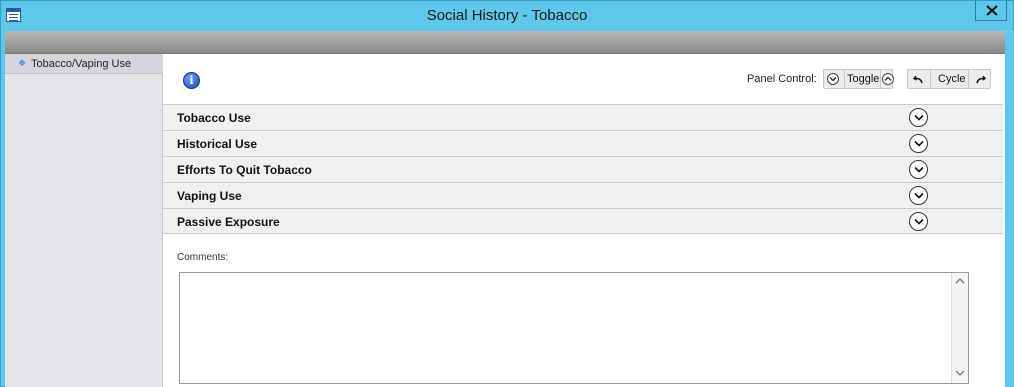 Image resolution: width=1014 pixels, height=387 pixels. I want to click on comments-label: Comments:, so click(203, 257).